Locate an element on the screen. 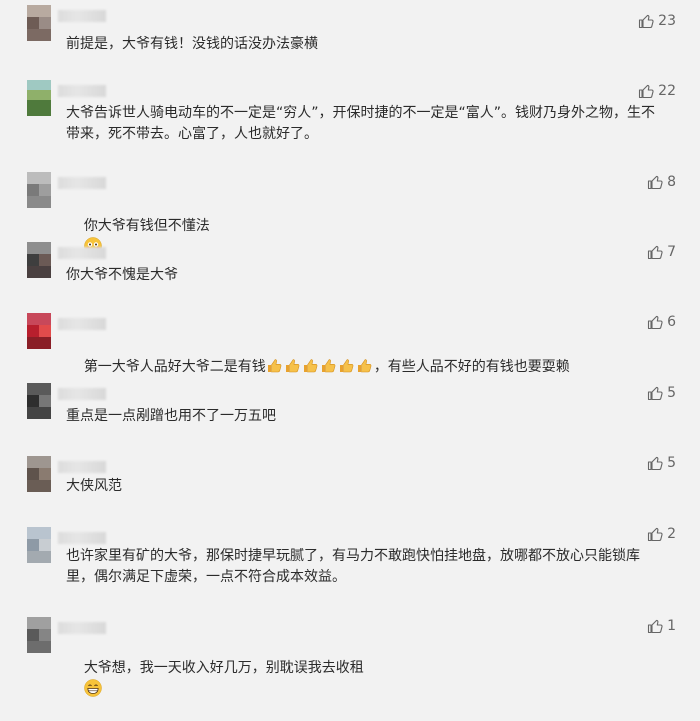 The width and height of the screenshot is (700, 721). like-count: 2 is located at coordinates (671, 534).